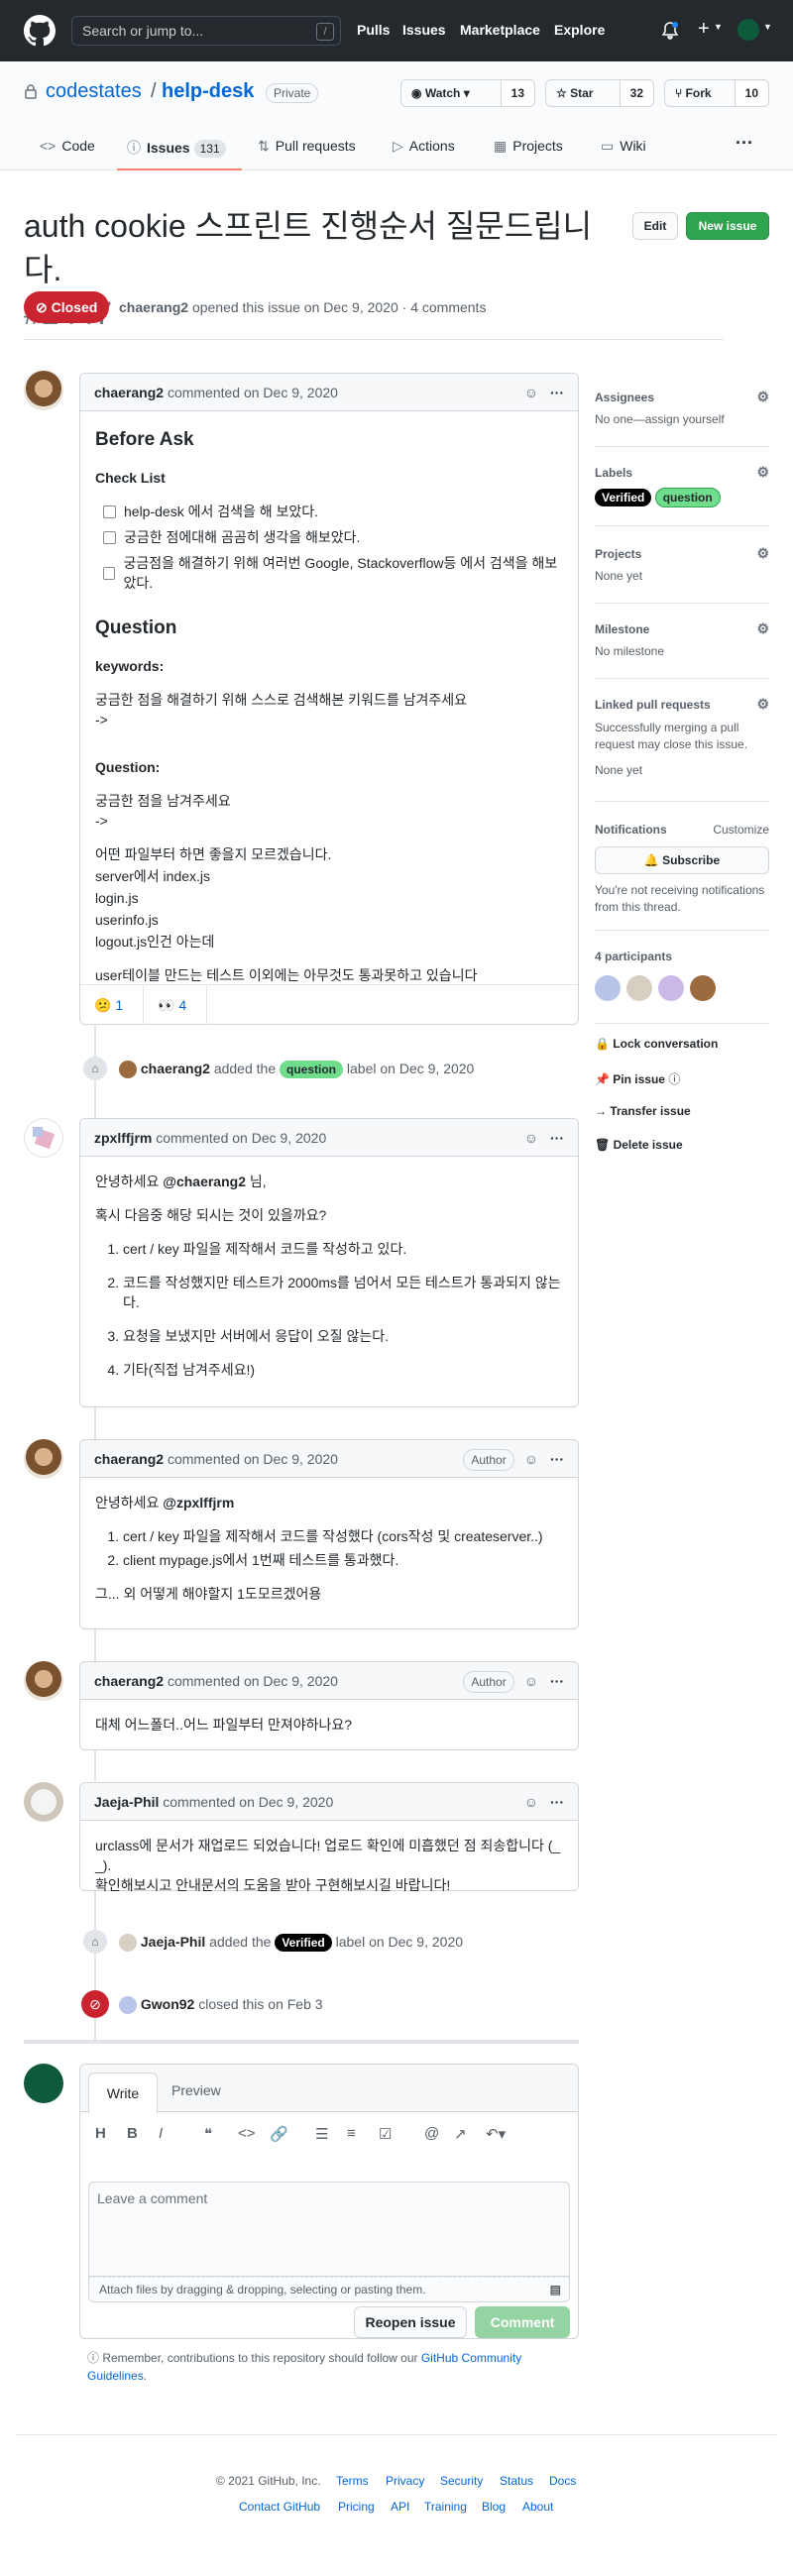  I want to click on quote-icon: ❝, so click(208, 2134).